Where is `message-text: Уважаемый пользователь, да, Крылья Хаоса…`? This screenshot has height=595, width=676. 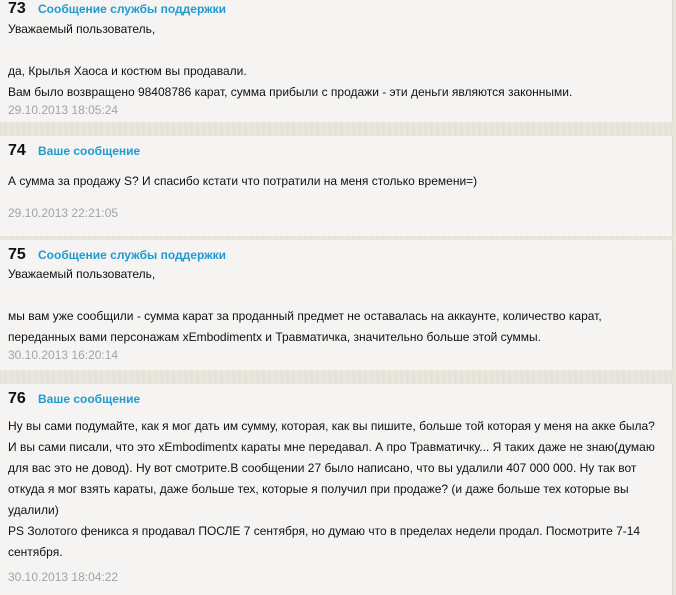 message-text: Уважаемый пользователь, да, Крылья Хаоса… is located at coordinates (290, 60).